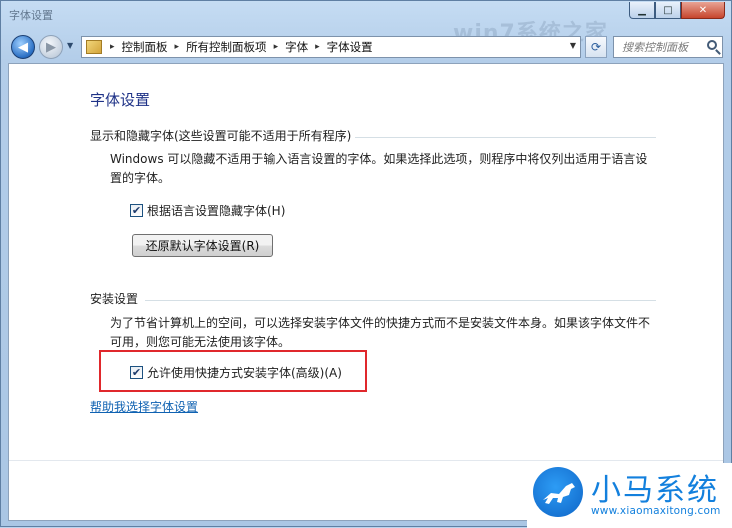 The image size is (732, 528). Describe the element at coordinates (114, 299) in the screenshot. I see `install-settings-heading: 安装设置` at that location.